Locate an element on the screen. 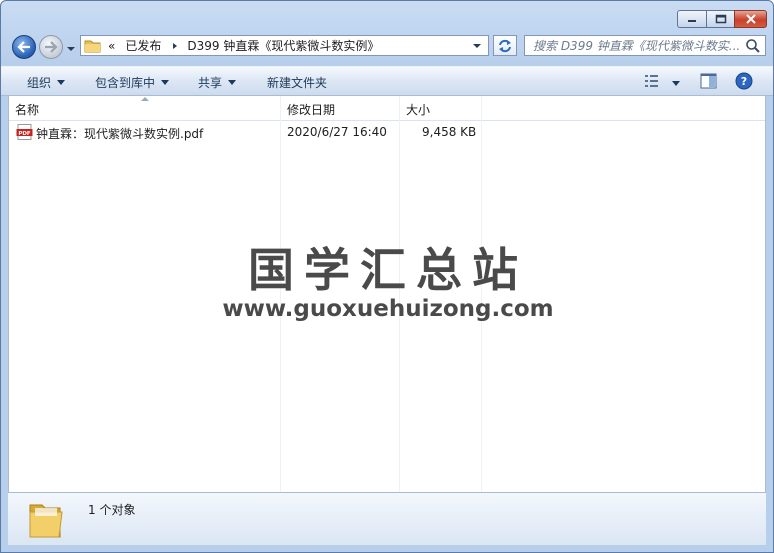  pdf-icon: PDF is located at coordinates (24, 132).